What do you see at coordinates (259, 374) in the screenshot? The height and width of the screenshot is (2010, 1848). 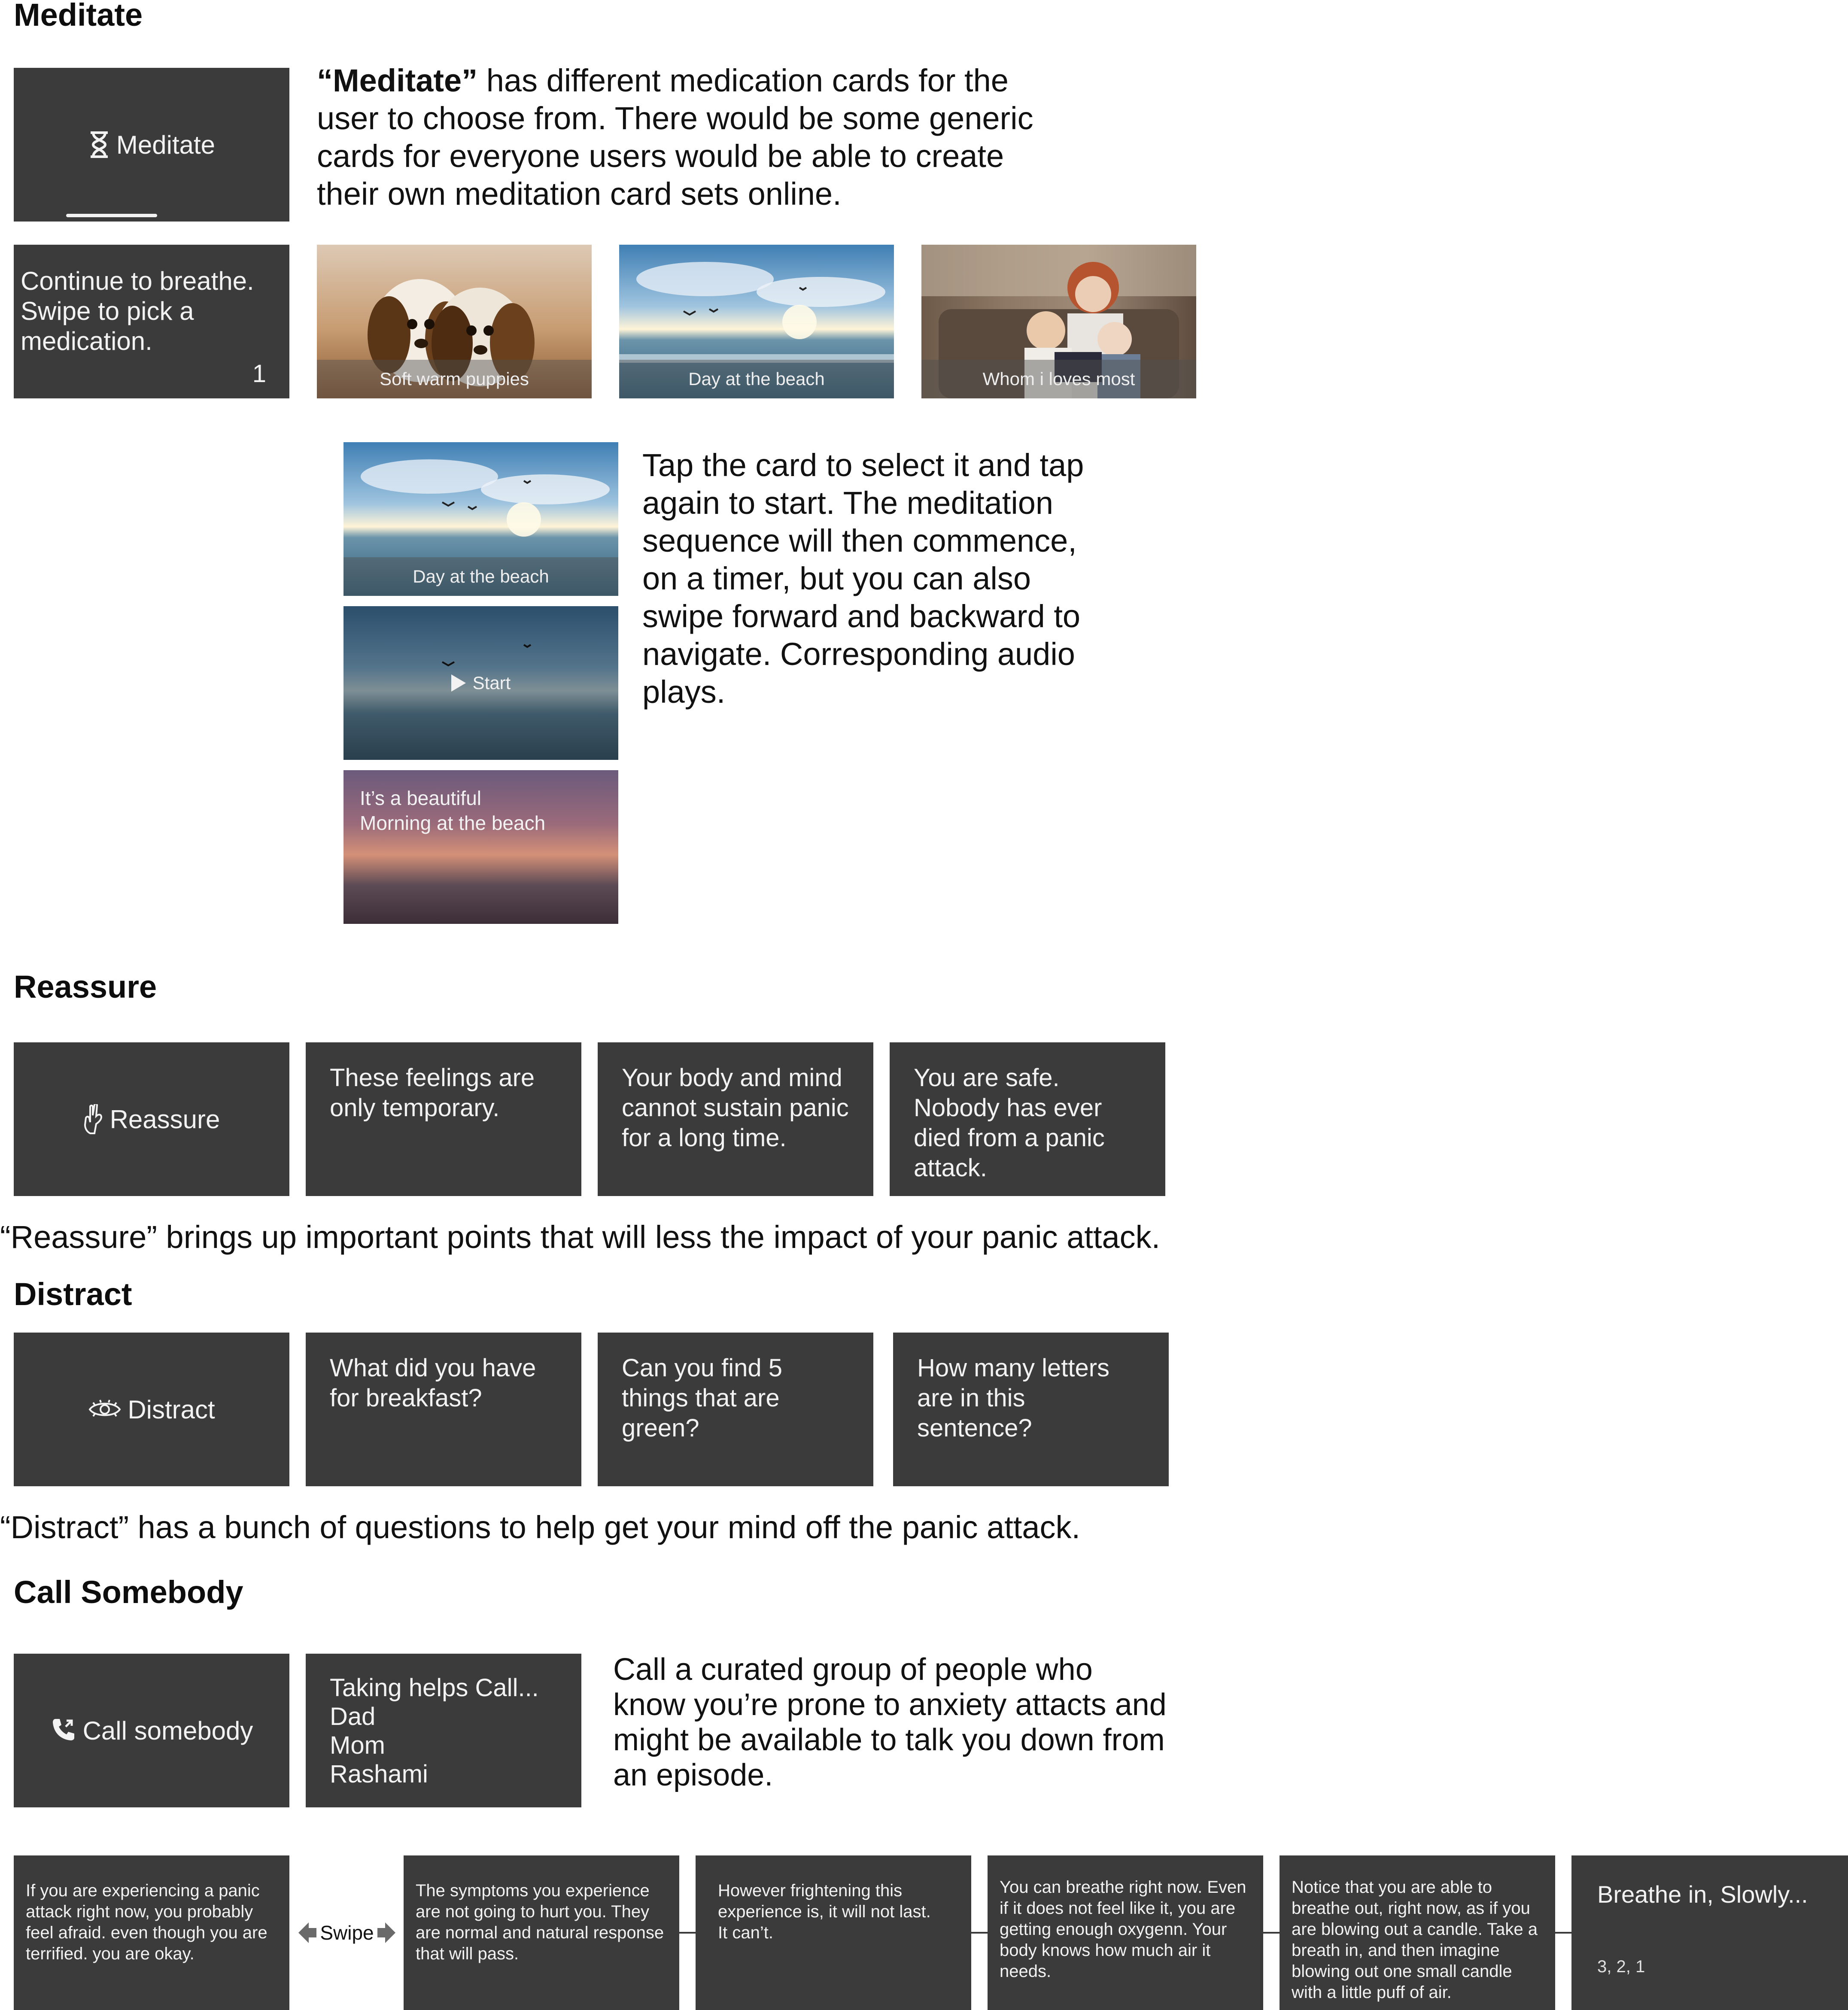 I see `page-number: 1` at bounding box center [259, 374].